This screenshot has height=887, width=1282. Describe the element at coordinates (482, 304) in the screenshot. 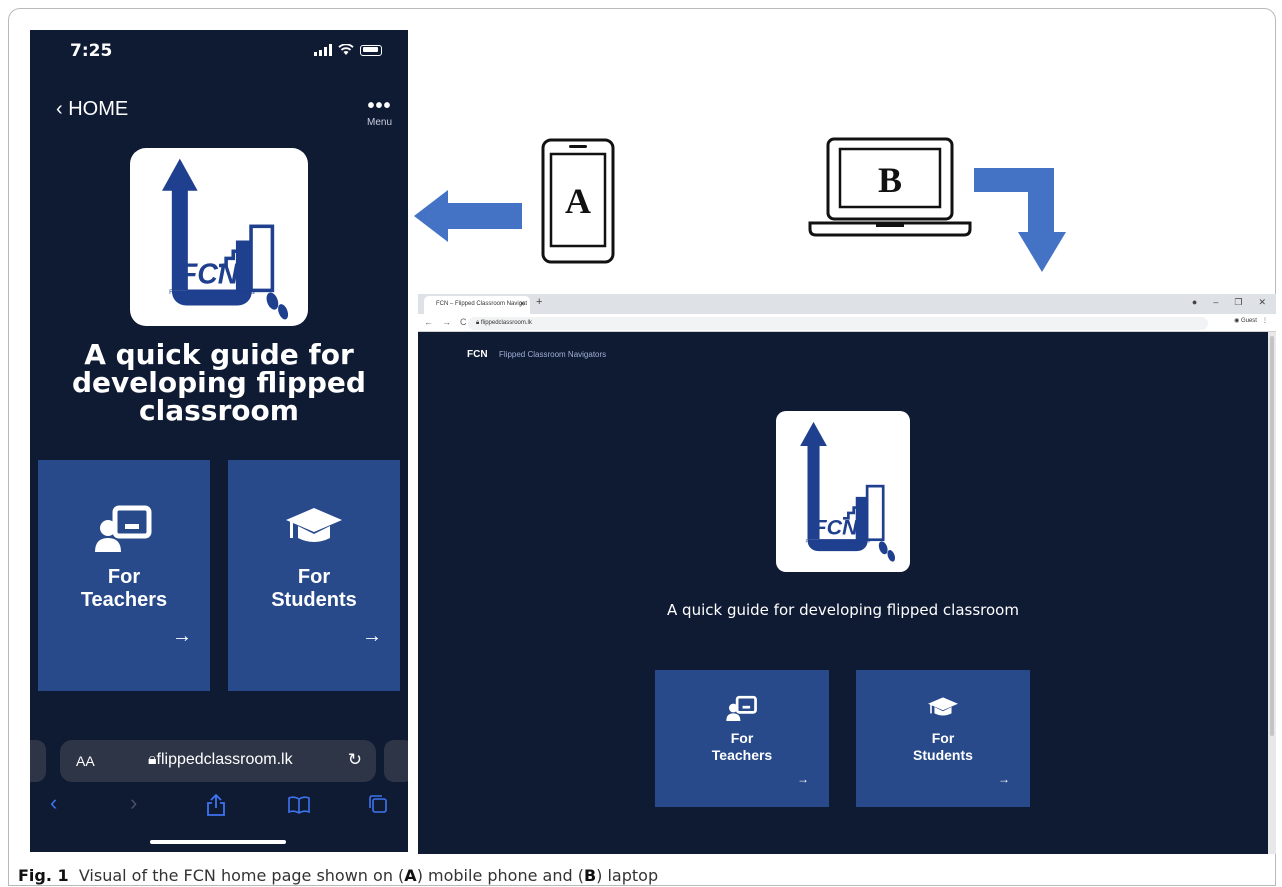

I see `tab-title: FCN – Flipped Classroom Navigat` at that location.